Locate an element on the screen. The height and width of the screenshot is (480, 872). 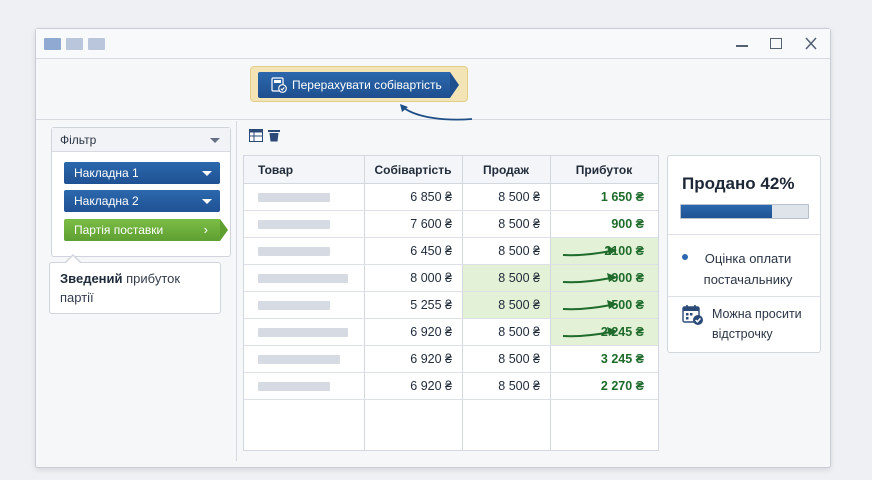
calculator-refresh-icon is located at coordinates (279, 85).